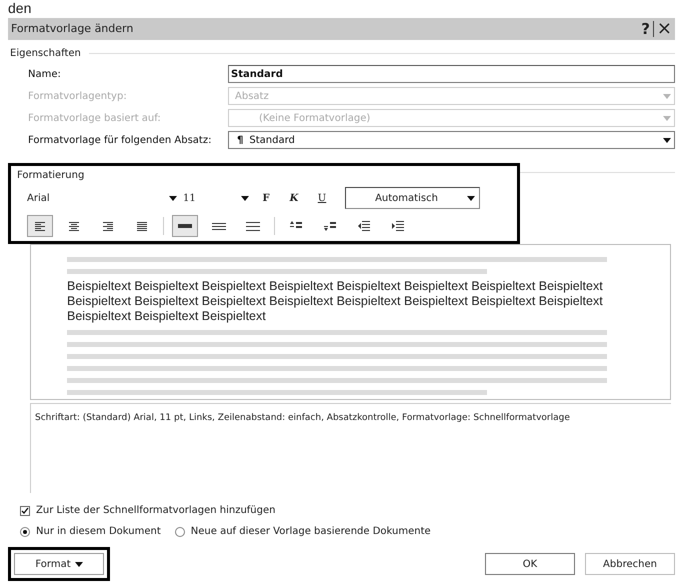 The height and width of the screenshot is (588, 683). What do you see at coordinates (142, 226) in the screenshot?
I see `align-justify-icon` at bounding box center [142, 226].